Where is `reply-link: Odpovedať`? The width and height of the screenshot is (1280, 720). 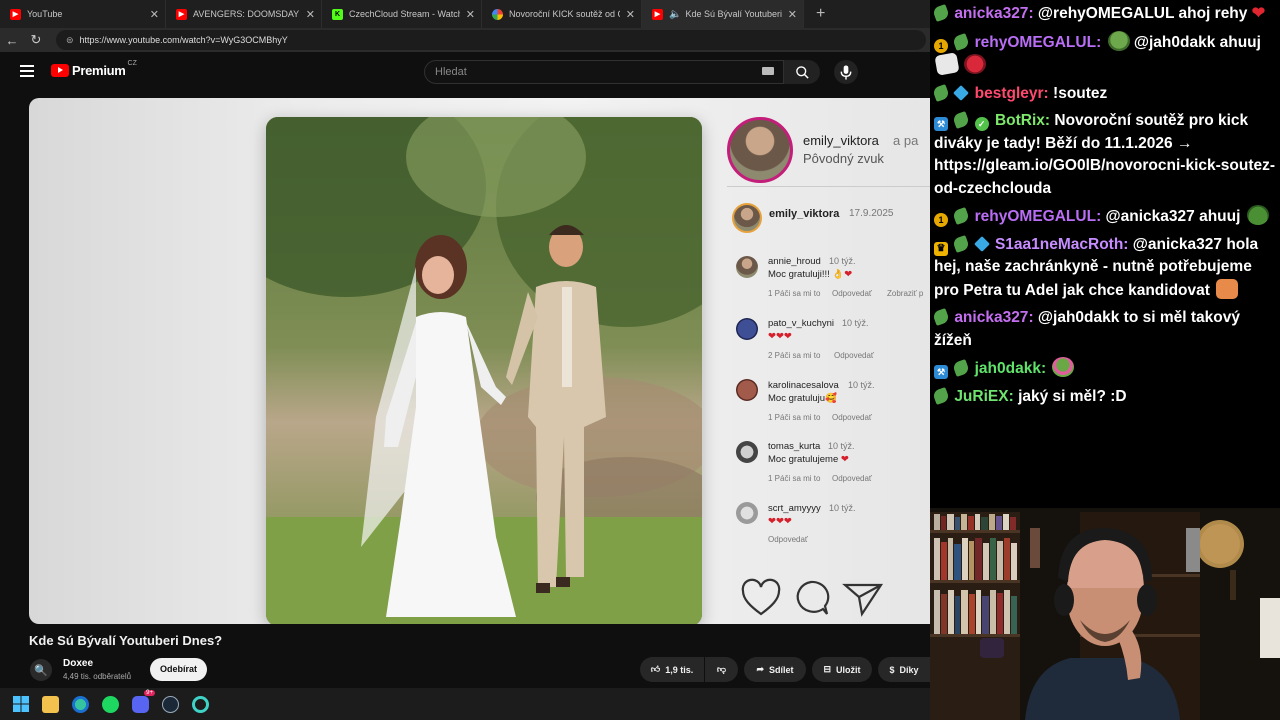
reply-link: Odpovedať is located at coordinates (852, 417).